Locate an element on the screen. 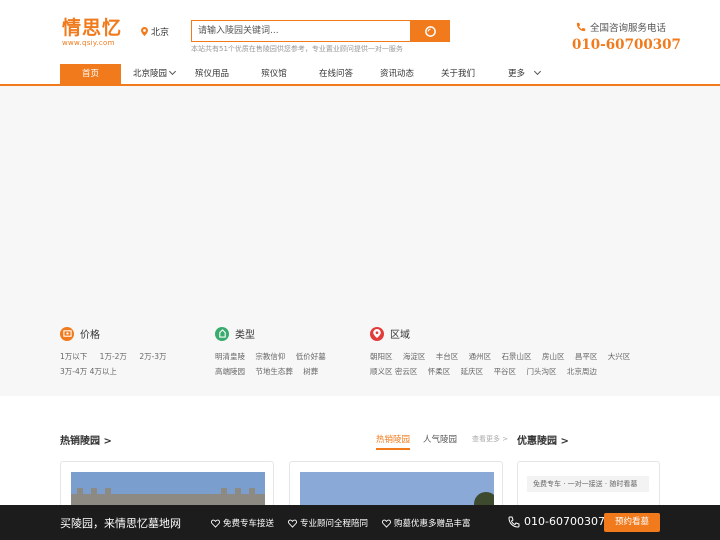 Image resolution: width=720 pixels, height=540 pixels. filter-price-title: 价格 is located at coordinates (90, 335).